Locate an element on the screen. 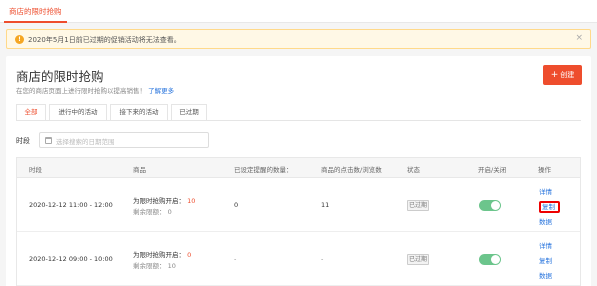 Image resolution: width=597 pixels, height=286 pixels. row-remaining: 剩余限额： 10 is located at coordinates (154, 266).